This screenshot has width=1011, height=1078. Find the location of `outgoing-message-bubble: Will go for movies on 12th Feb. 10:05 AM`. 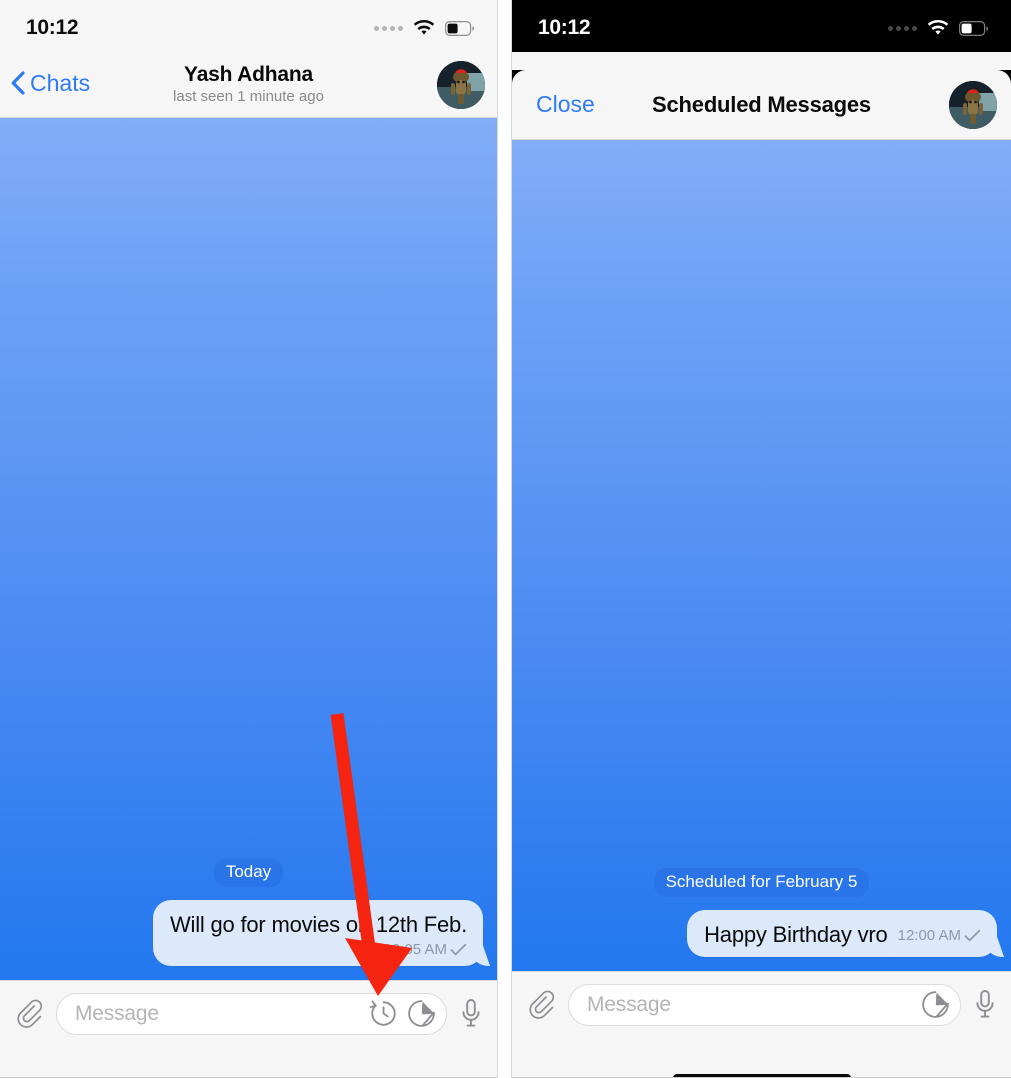

outgoing-message-bubble: Will go for movies on 12th Feb. 10:05 AM is located at coordinates (317, 933).